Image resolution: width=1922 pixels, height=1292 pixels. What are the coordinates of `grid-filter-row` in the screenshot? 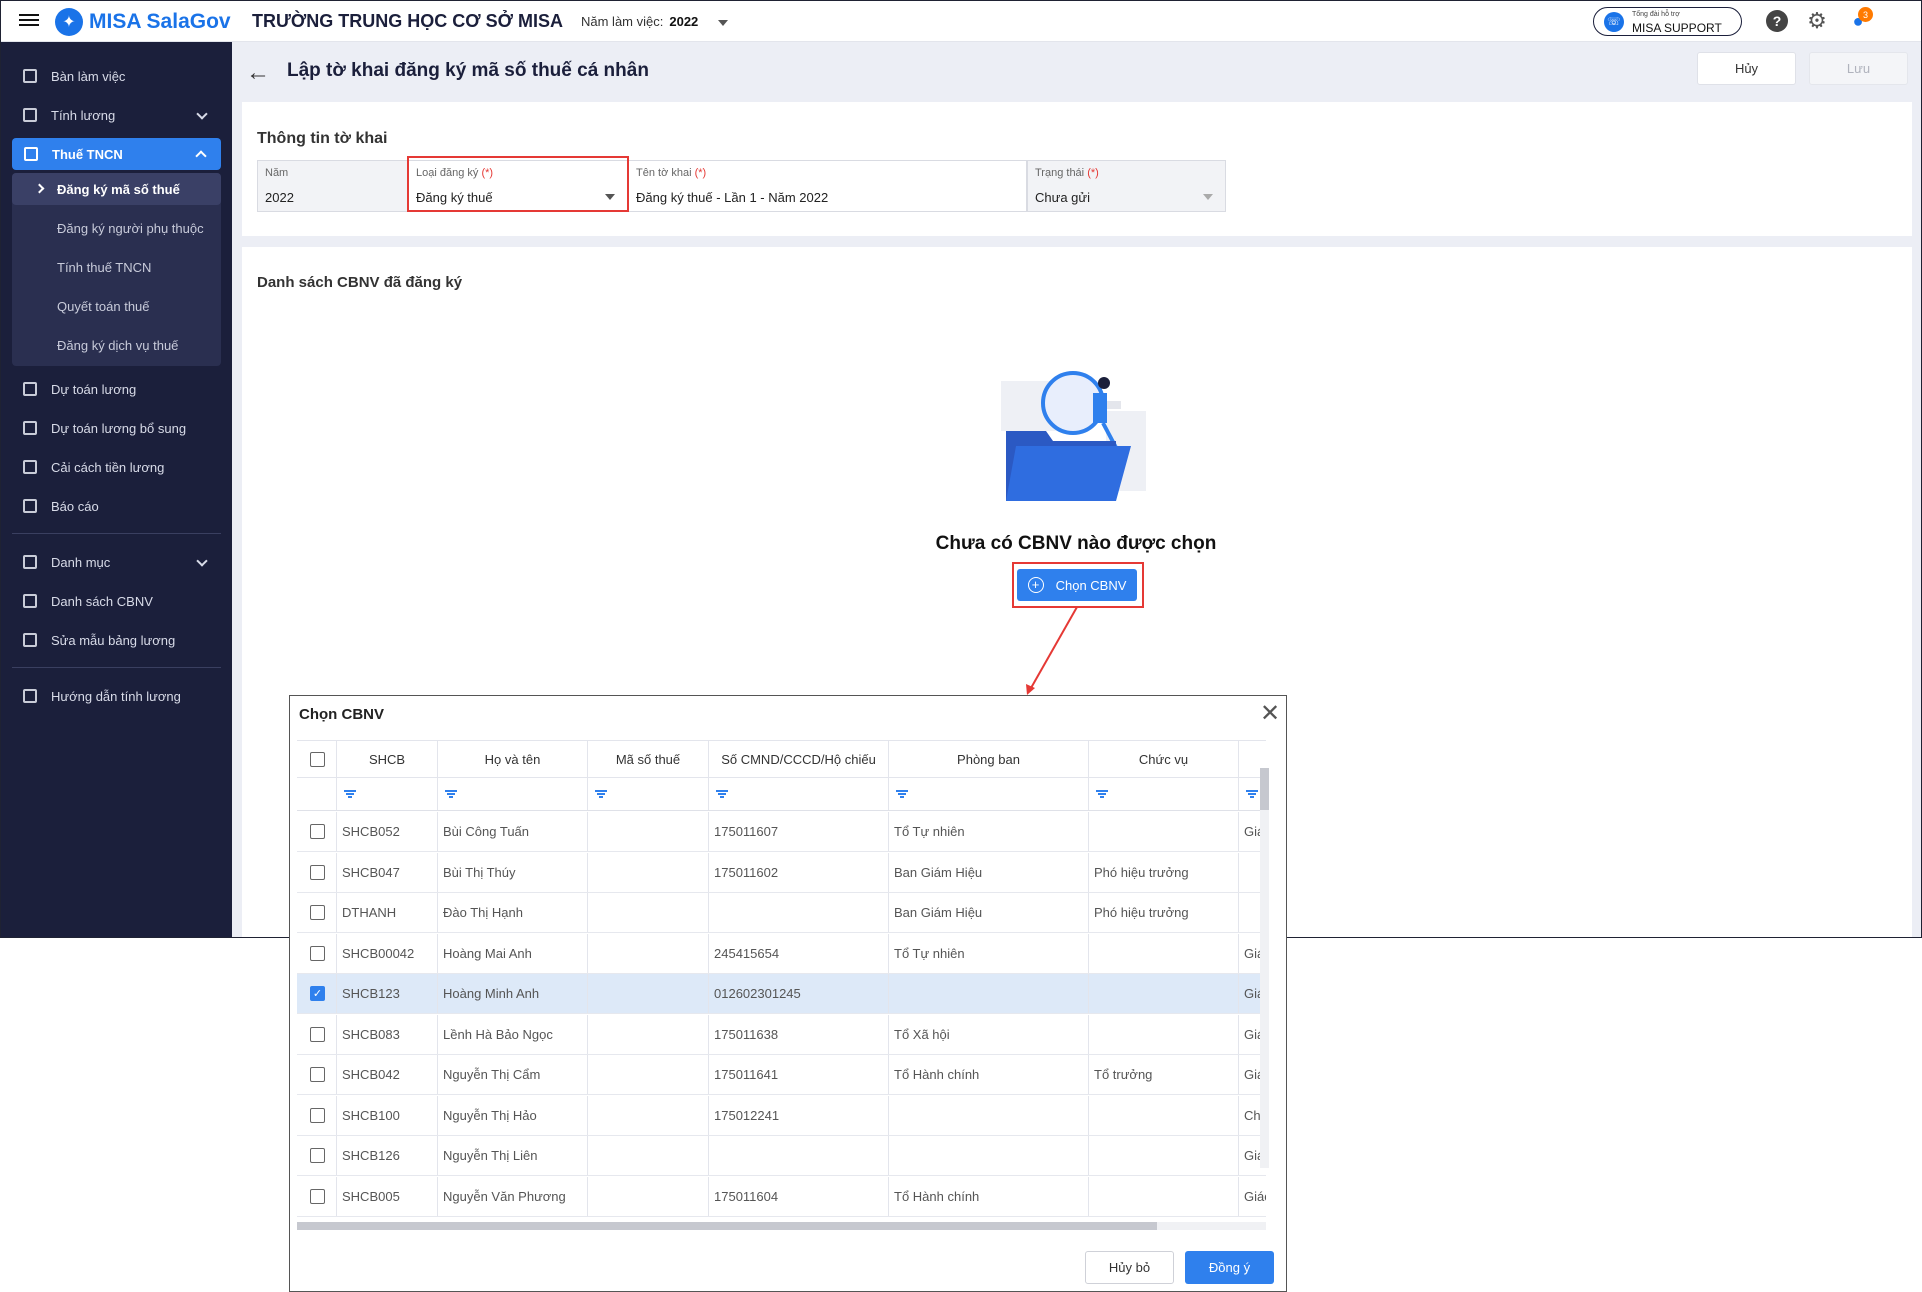 It's located at (781, 794).